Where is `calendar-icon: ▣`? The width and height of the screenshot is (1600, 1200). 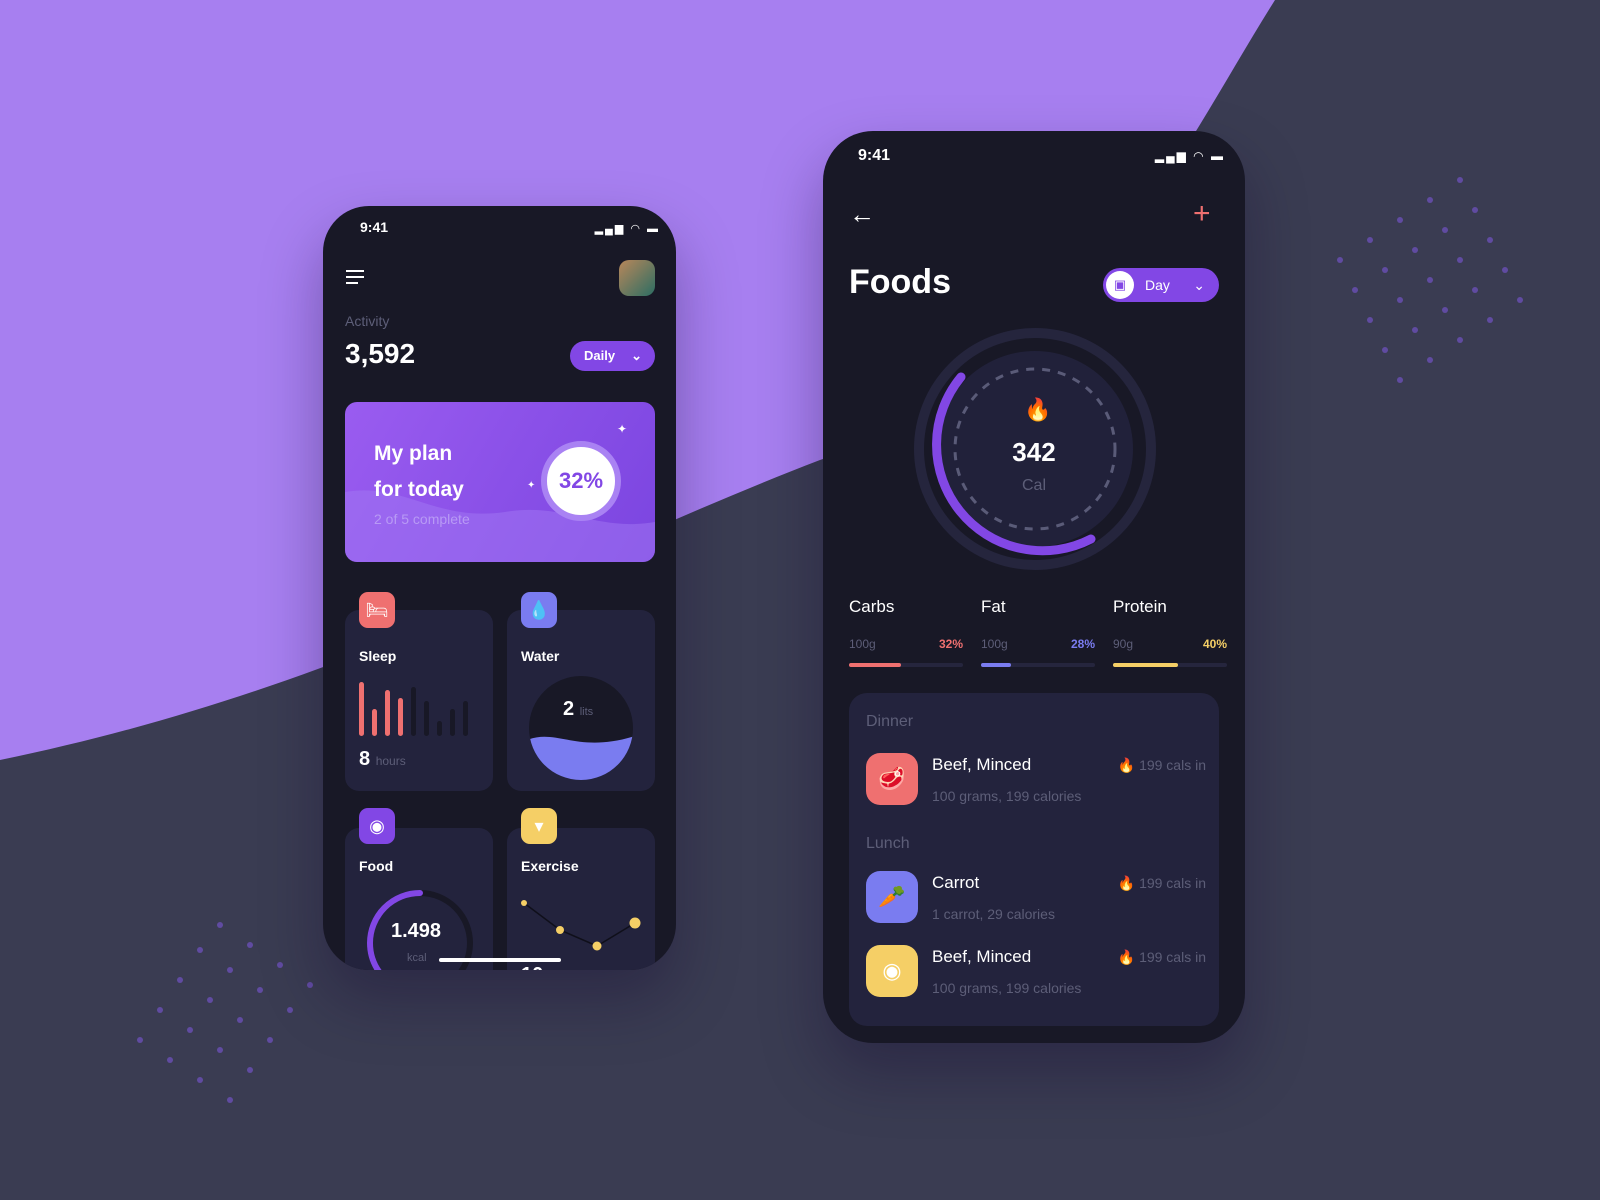
calendar-icon: ▣ is located at coordinates (1120, 285).